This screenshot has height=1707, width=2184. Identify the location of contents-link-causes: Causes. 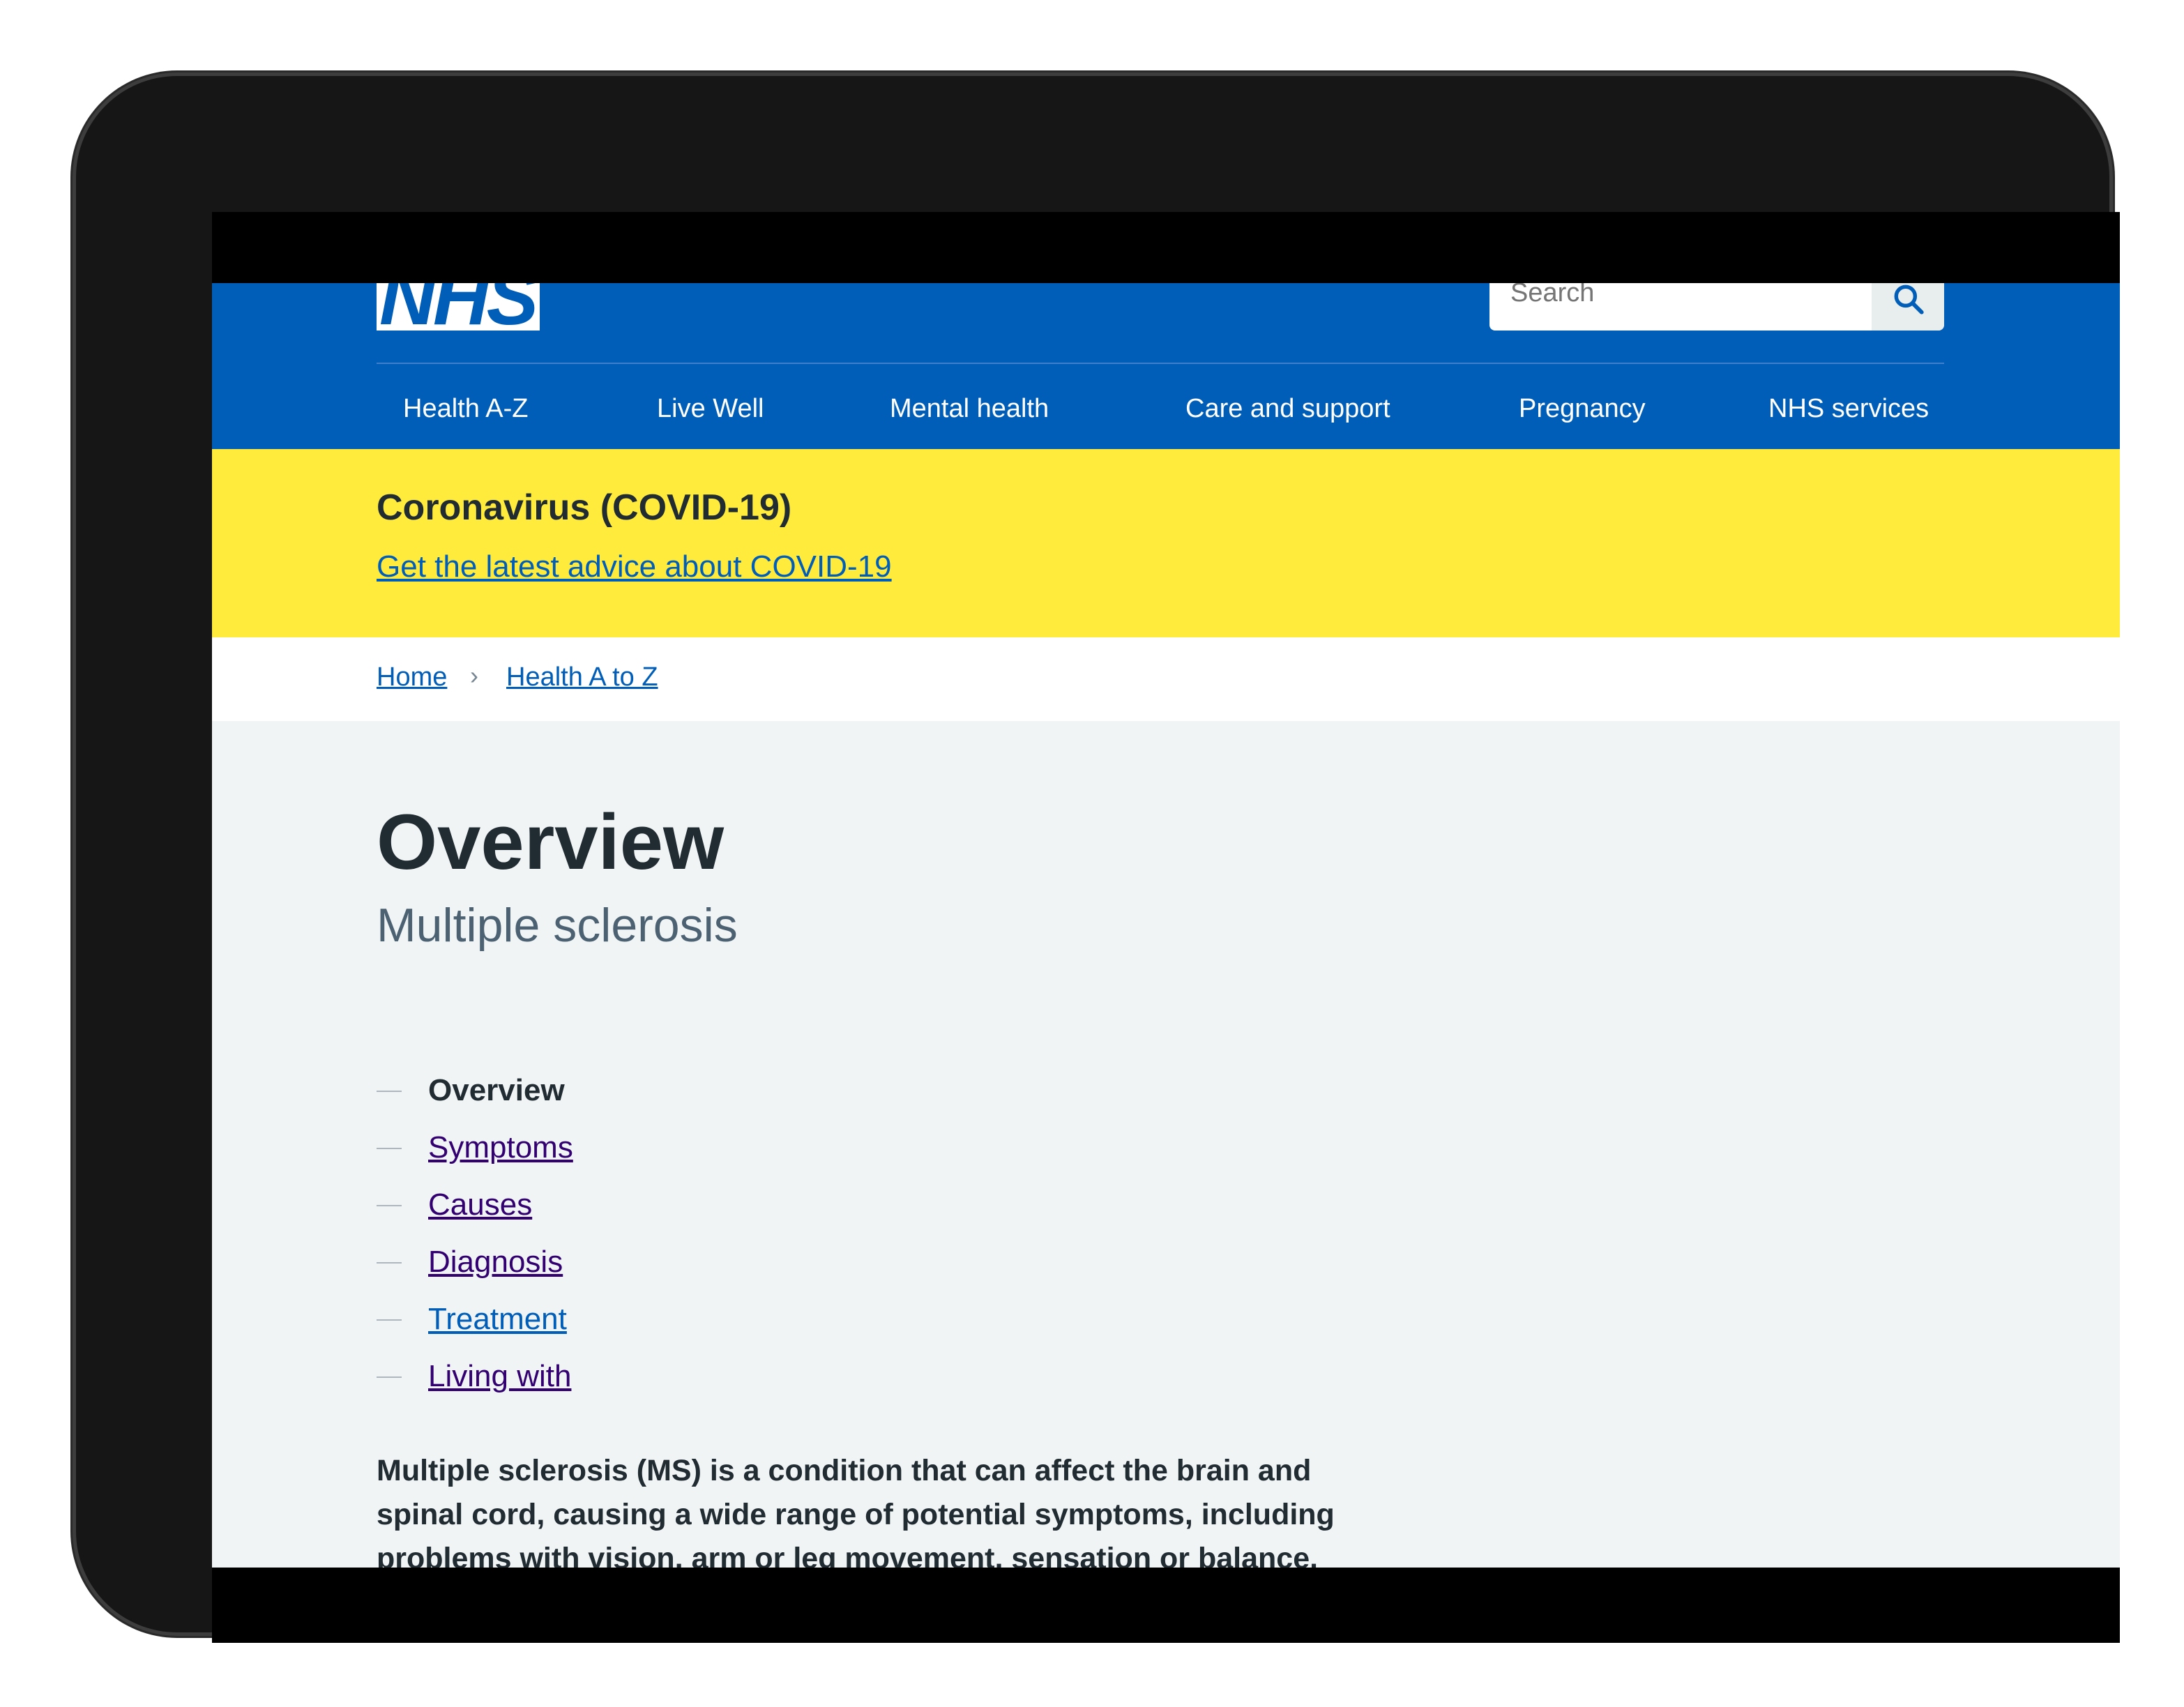
(480, 1205).